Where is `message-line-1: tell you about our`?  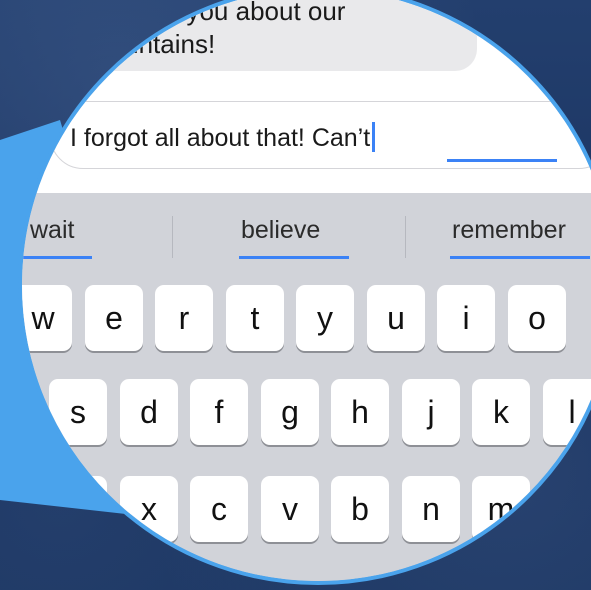 message-line-1: tell you about our is located at coordinates (246, 13).